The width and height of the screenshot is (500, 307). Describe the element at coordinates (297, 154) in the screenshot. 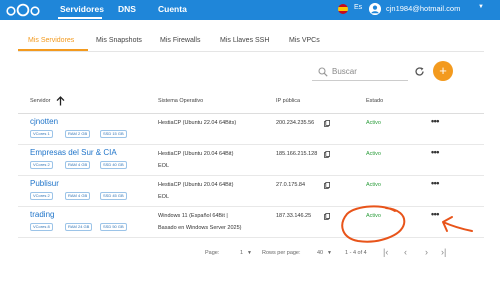

I see `ip-address: 185.166.215.128` at that location.